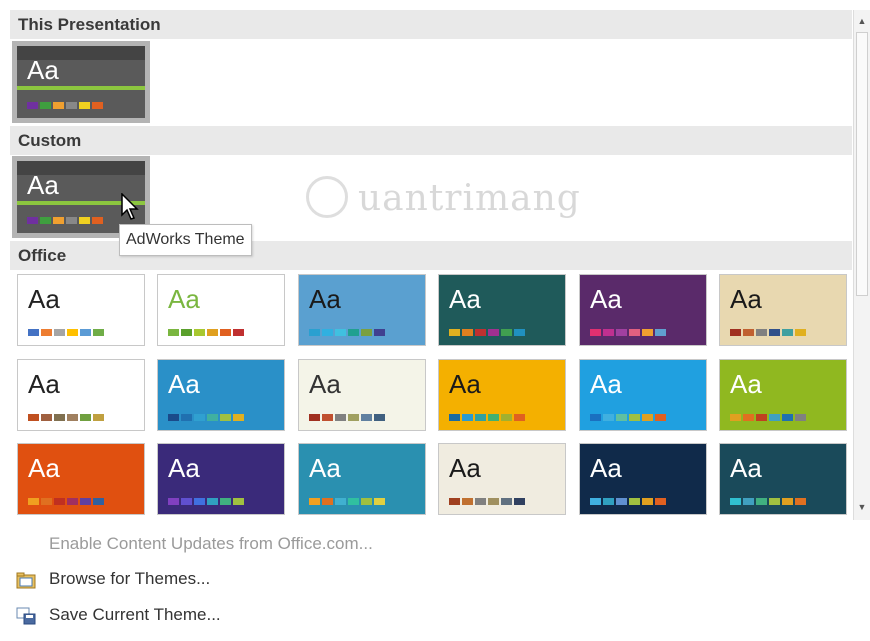 This screenshot has height=641, width=870. I want to click on office-theme-14: Aa, so click(221, 479).